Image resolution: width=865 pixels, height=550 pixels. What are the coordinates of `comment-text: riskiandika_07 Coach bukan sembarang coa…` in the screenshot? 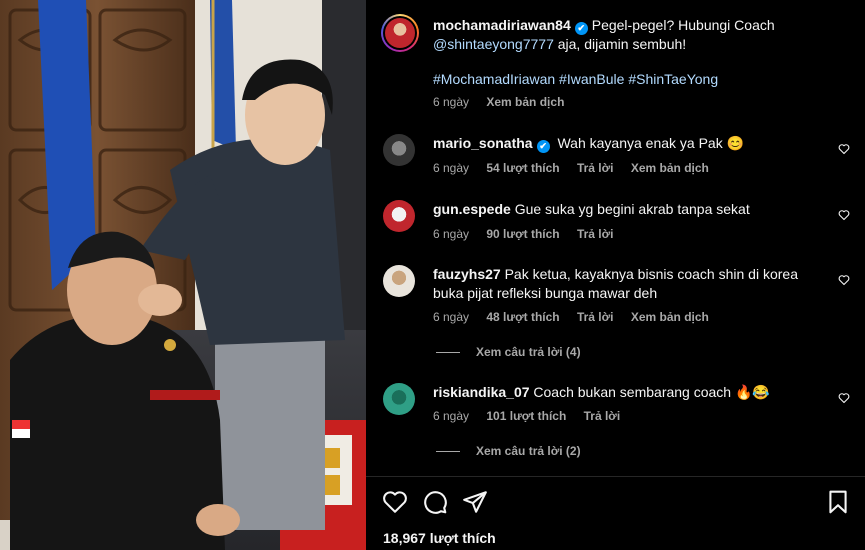 It's located at (643, 392).